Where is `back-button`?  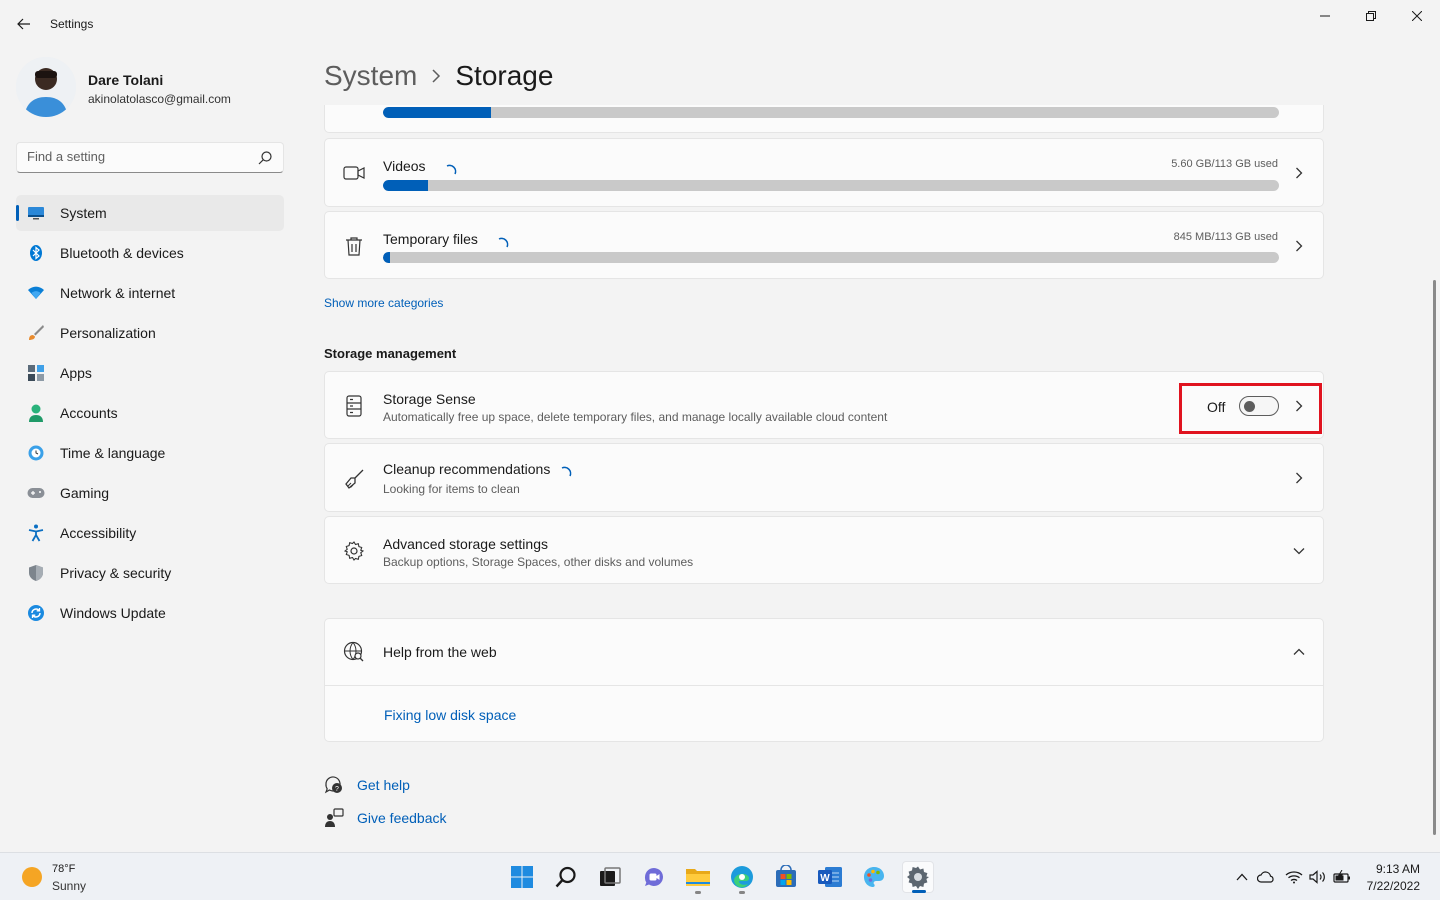
back-button is located at coordinates (24, 24).